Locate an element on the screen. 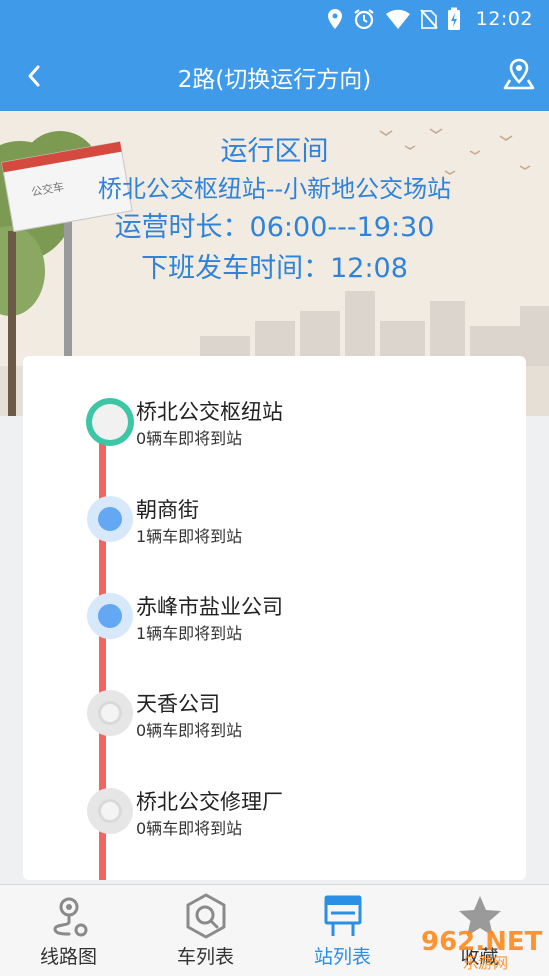  station-item: 赤峰市盐业公司 1辆车即将到站 is located at coordinates (274, 628).